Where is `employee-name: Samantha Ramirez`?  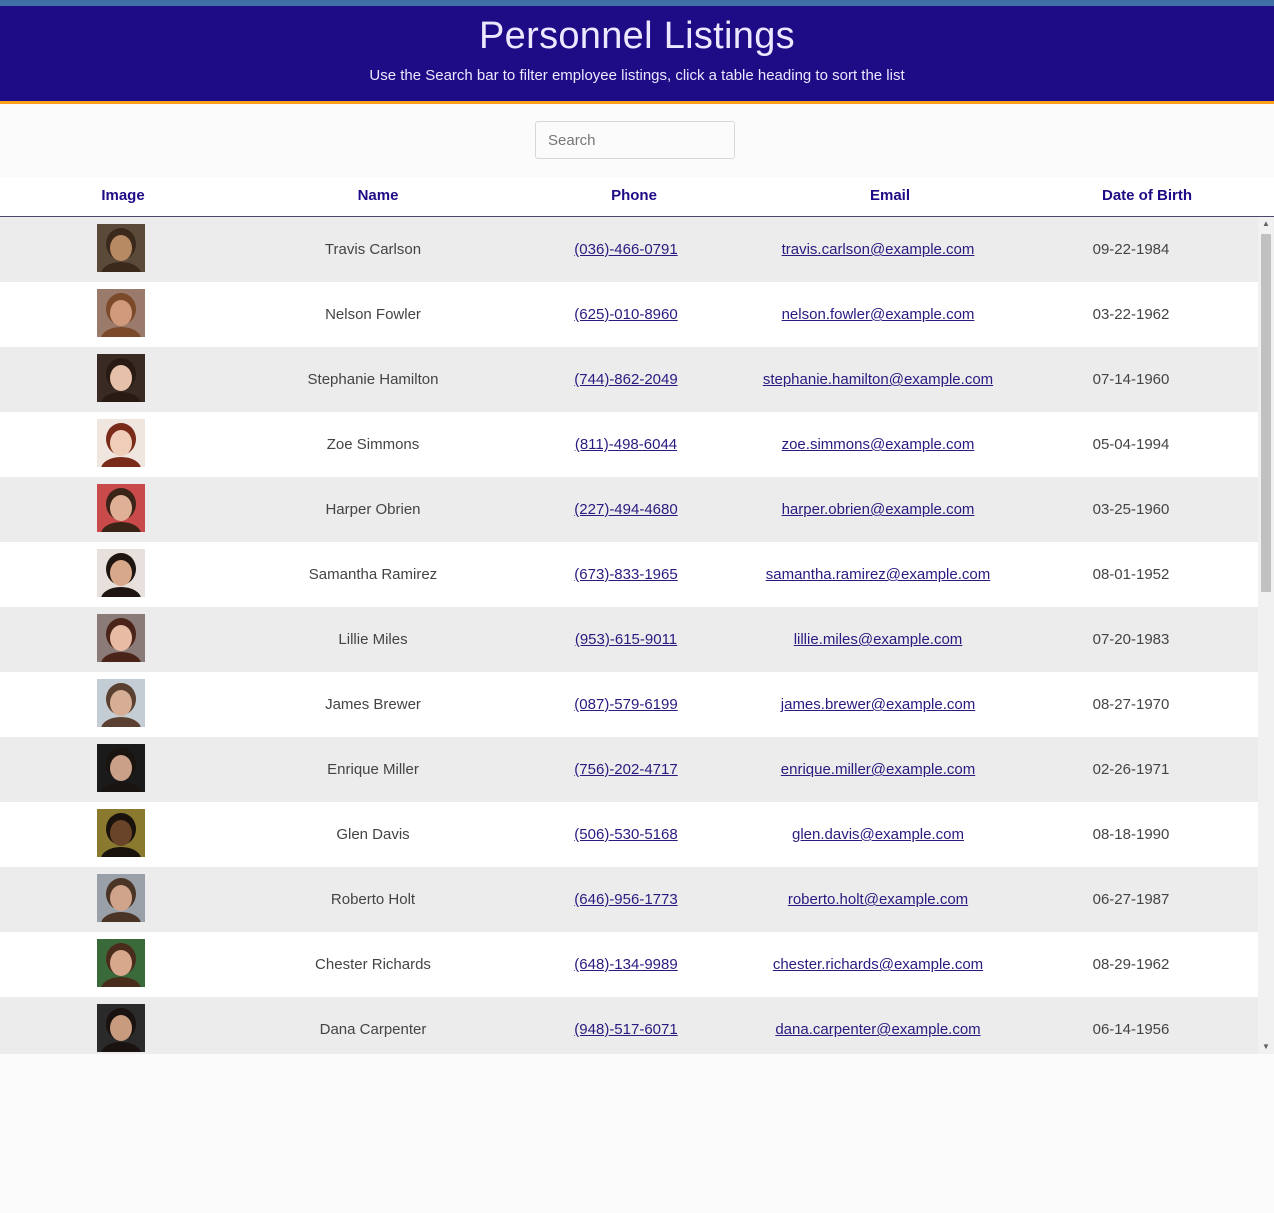
employee-name: Samantha Ramirez is located at coordinates (373, 574).